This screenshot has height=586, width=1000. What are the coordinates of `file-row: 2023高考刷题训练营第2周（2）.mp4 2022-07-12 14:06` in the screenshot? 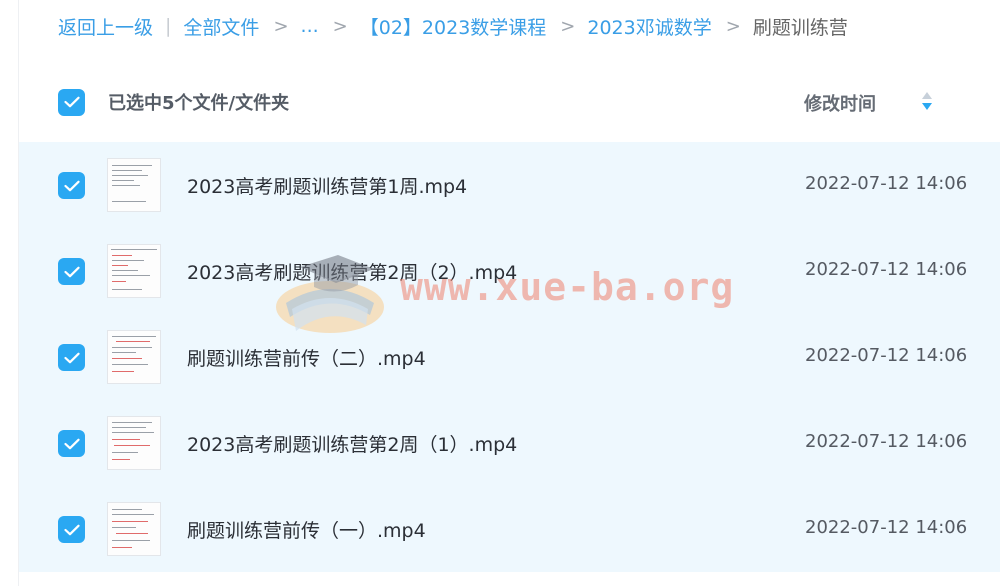 It's located at (509, 271).